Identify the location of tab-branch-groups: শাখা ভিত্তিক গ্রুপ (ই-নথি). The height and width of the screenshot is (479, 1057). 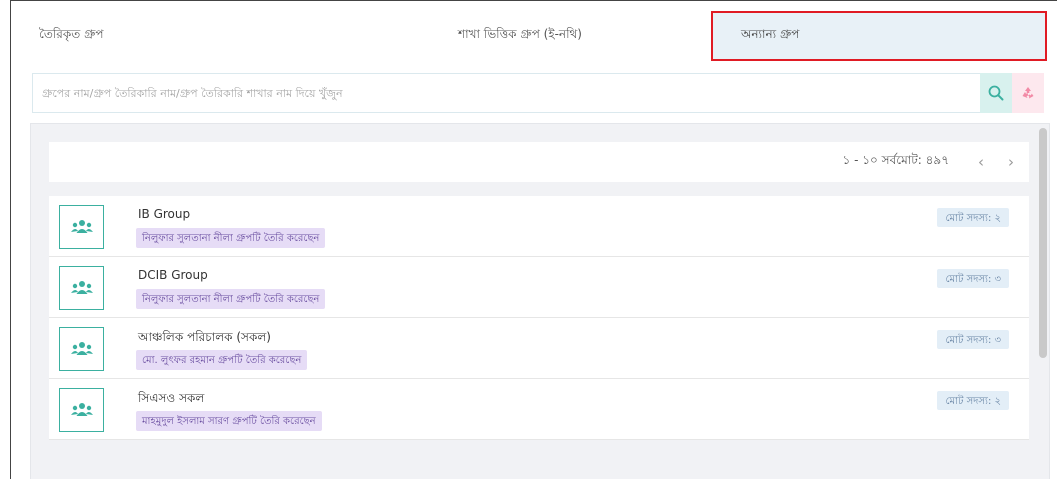
(531, 36).